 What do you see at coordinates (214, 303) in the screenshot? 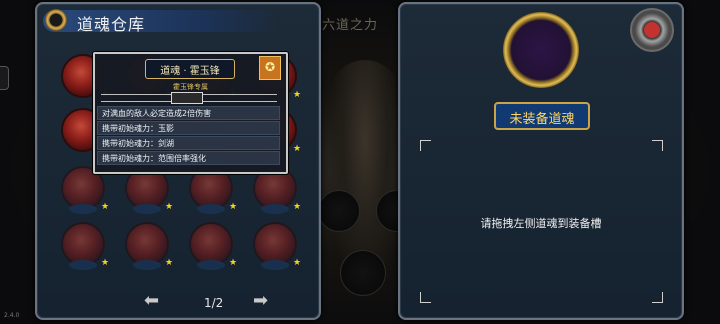
I see `page-indicator: 1/2` at bounding box center [214, 303].